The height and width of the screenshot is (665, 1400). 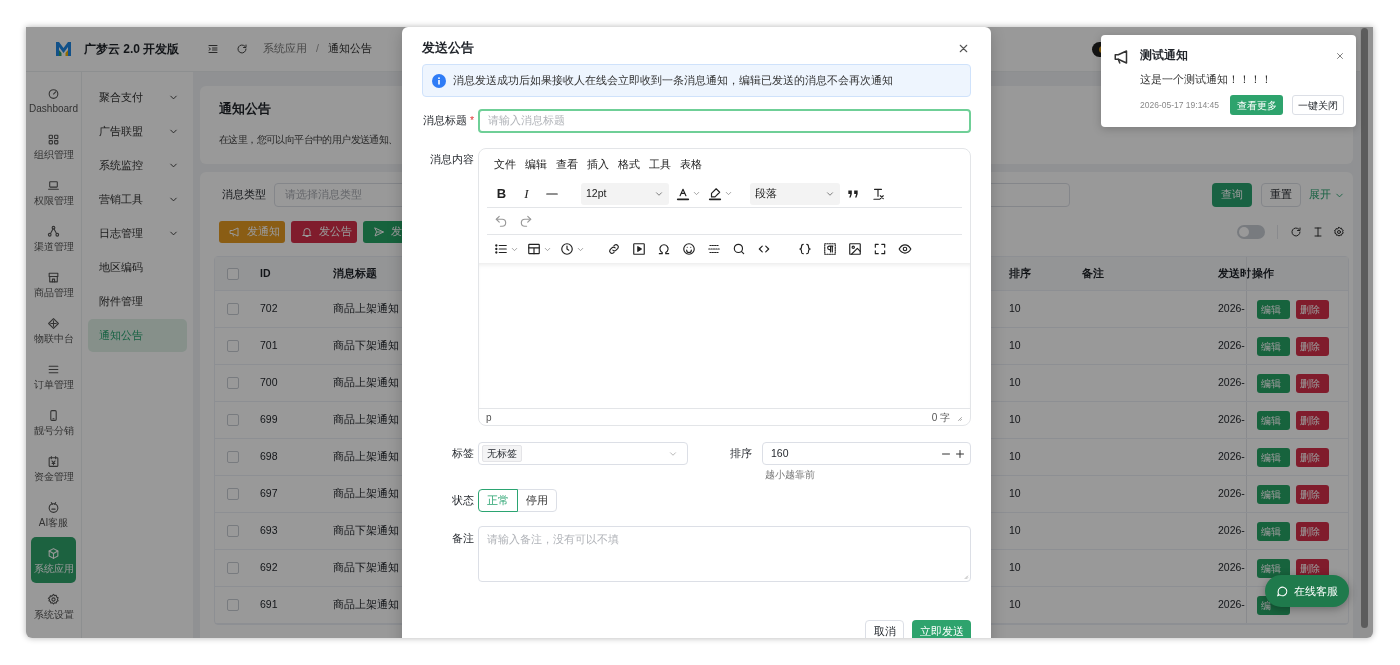 What do you see at coordinates (137, 233) in the screenshot?
I see `submenu-item: 日志管理` at bounding box center [137, 233].